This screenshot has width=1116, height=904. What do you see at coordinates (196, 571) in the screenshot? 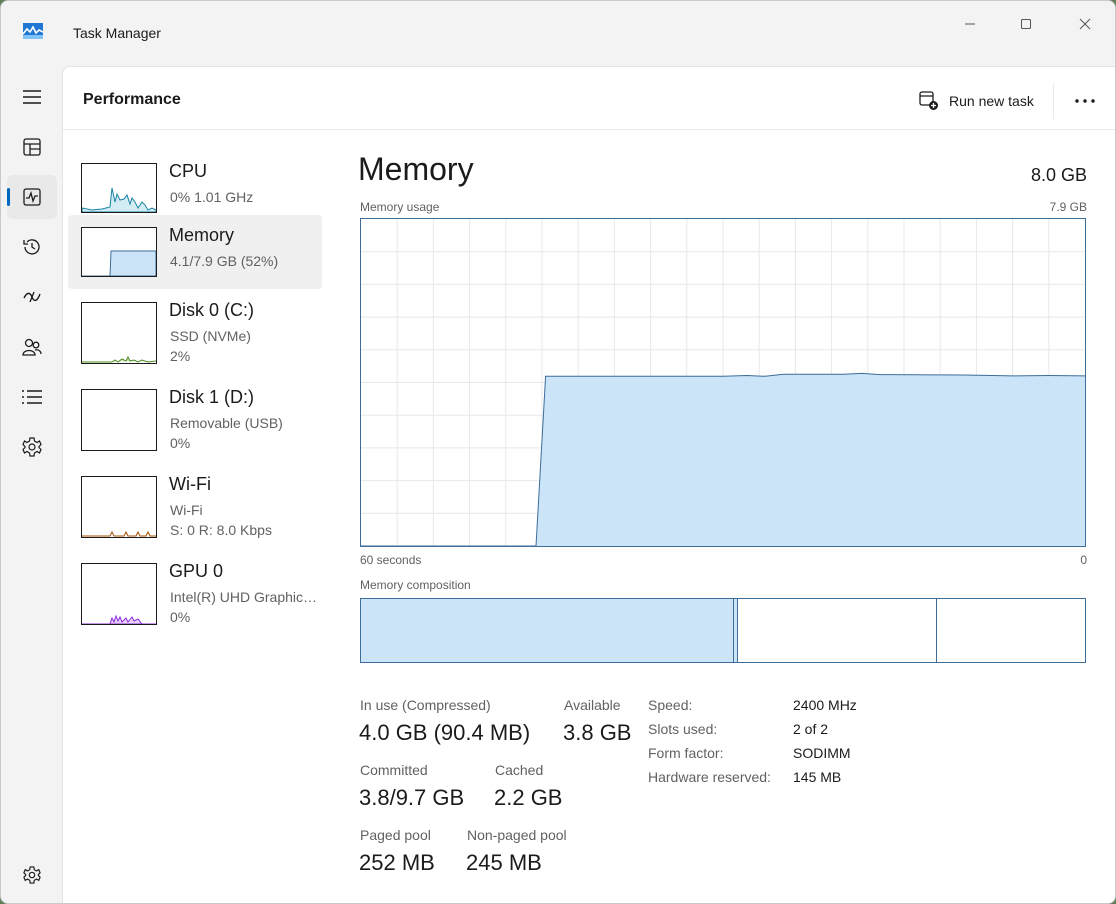
I see `resource-name: GPU 0` at bounding box center [196, 571].